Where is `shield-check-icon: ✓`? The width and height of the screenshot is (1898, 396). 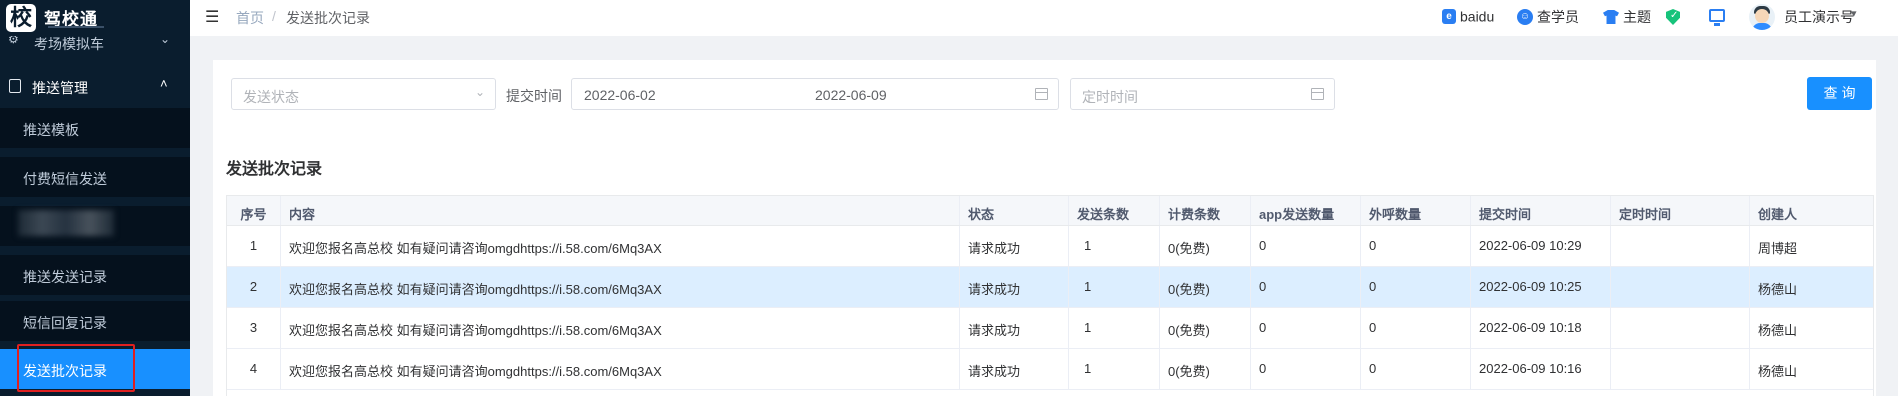
shield-check-icon: ✓ is located at coordinates (1673, 17).